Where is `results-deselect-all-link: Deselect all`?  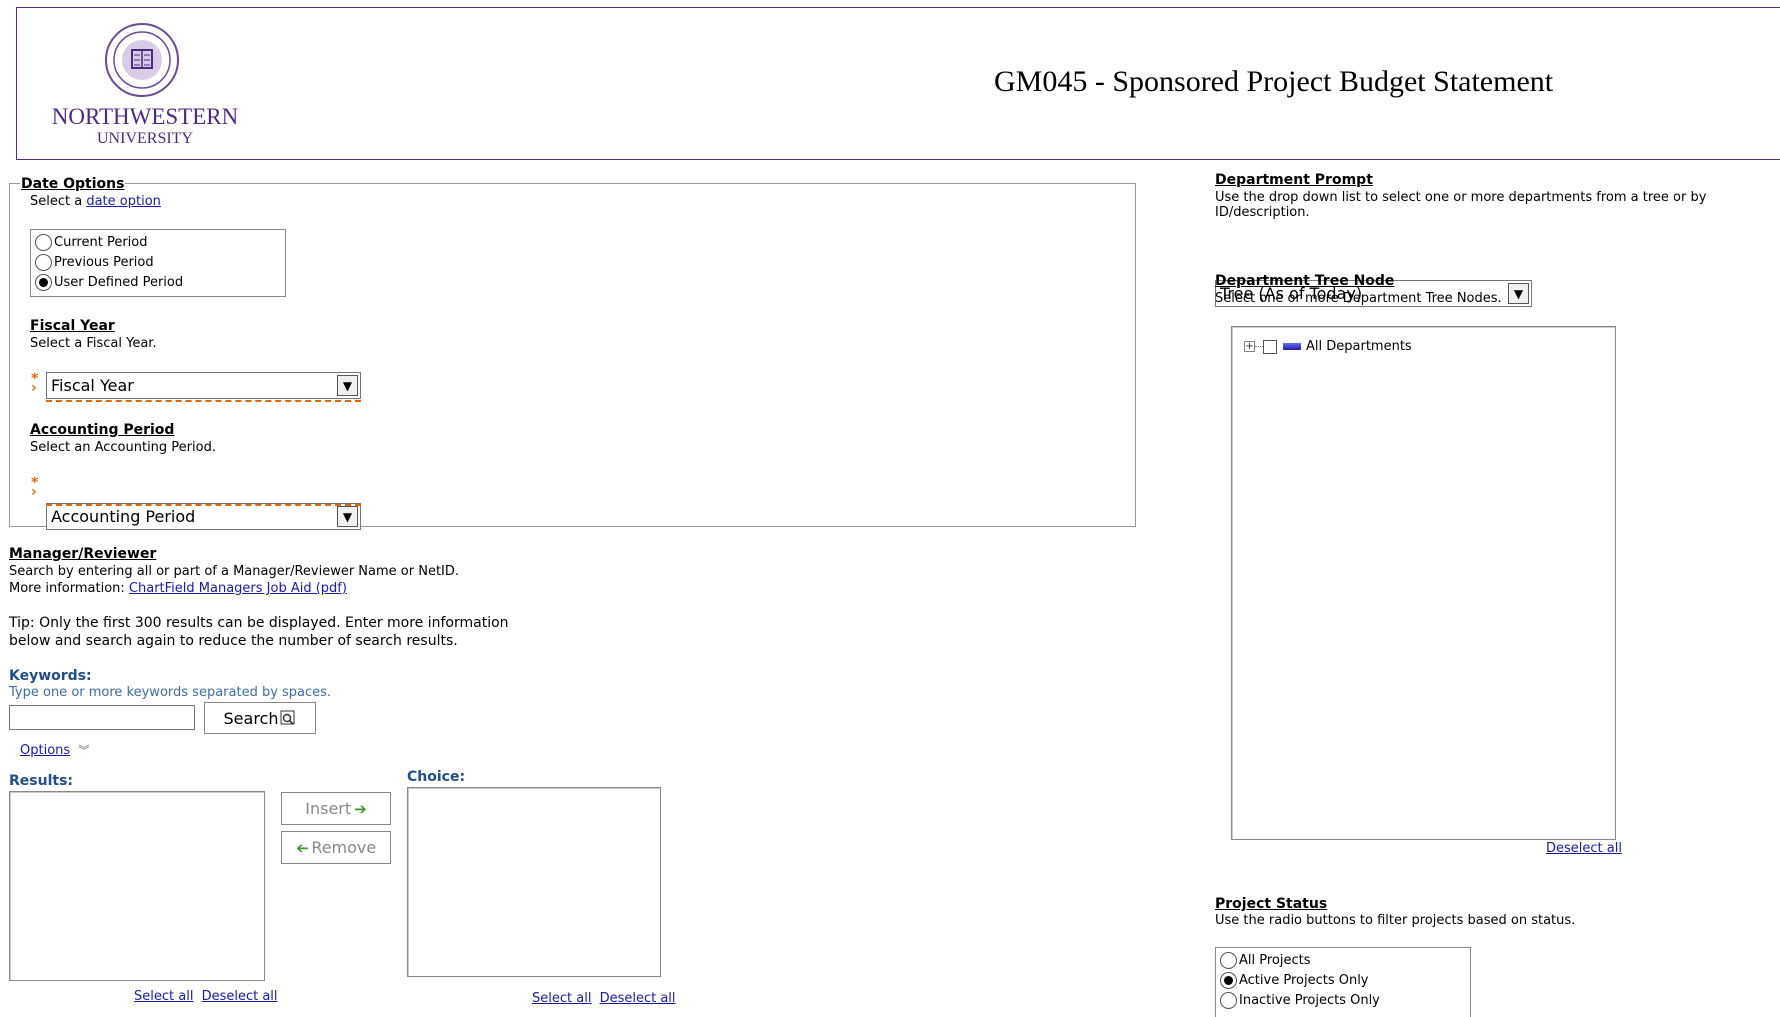
results-deselect-all-link: Deselect all is located at coordinates (240, 996).